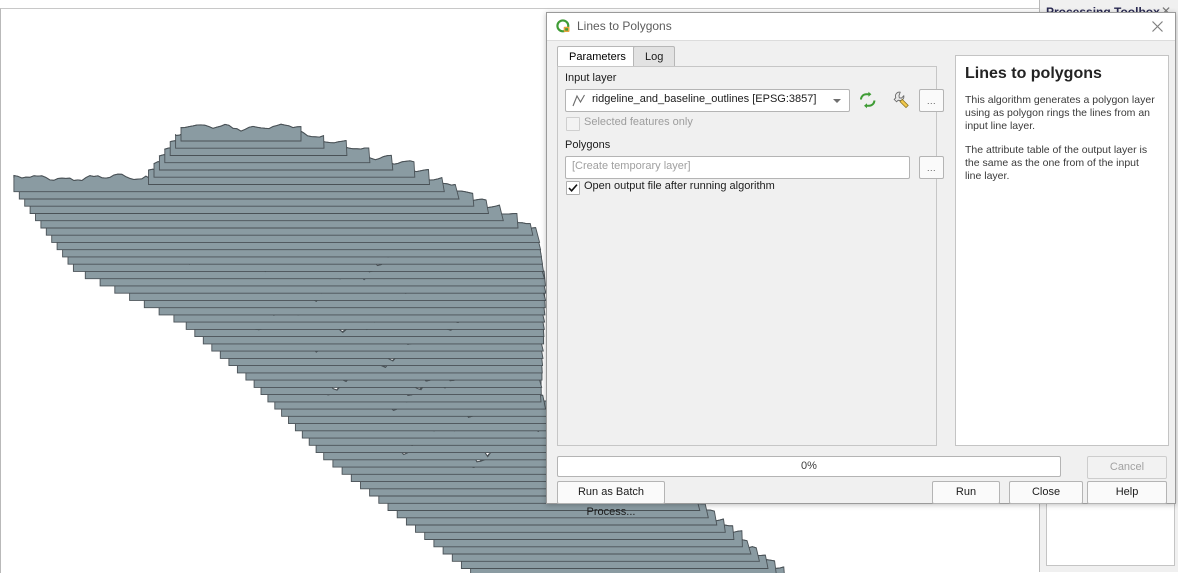 This screenshot has width=1178, height=573. What do you see at coordinates (591, 78) in the screenshot?
I see `input-layer-label: Input layer` at bounding box center [591, 78].